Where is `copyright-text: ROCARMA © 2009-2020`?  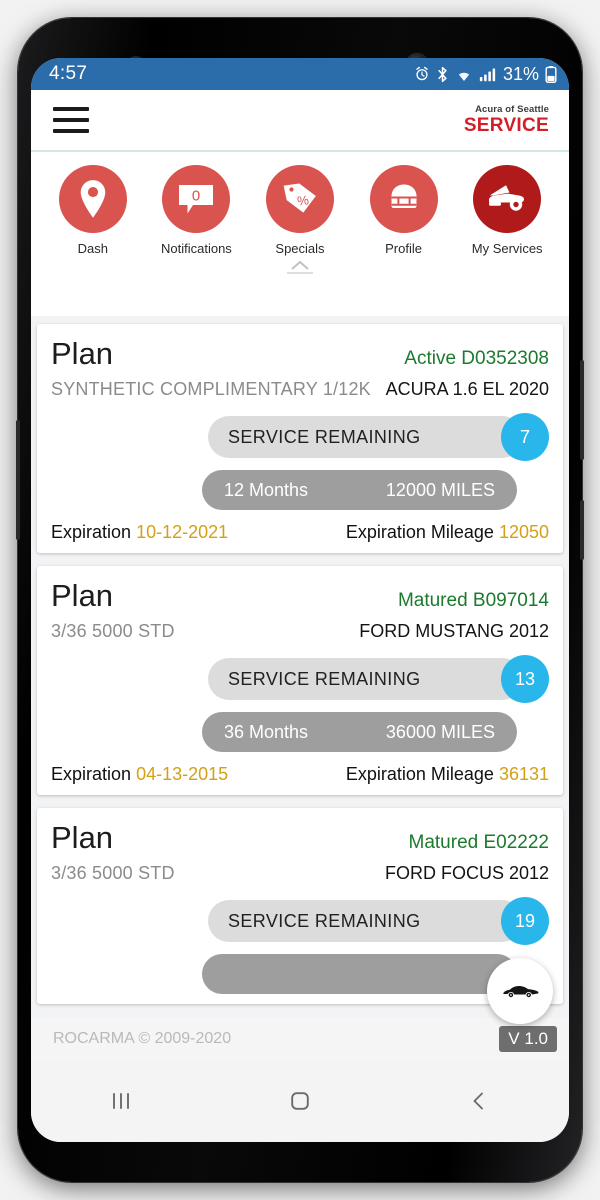 copyright-text: ROCARMA © 2009-2020 is located at coordinates (142, 1038).